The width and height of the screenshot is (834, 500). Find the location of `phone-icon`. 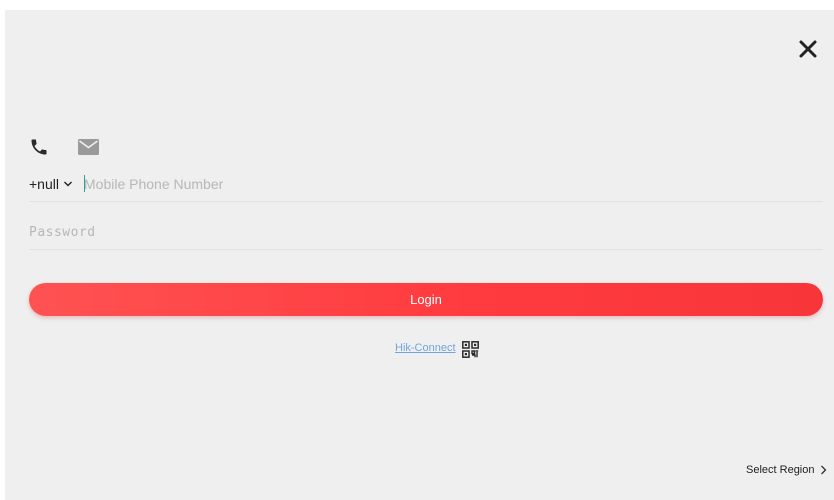

phone-icon is located at coordinates (39, 147).